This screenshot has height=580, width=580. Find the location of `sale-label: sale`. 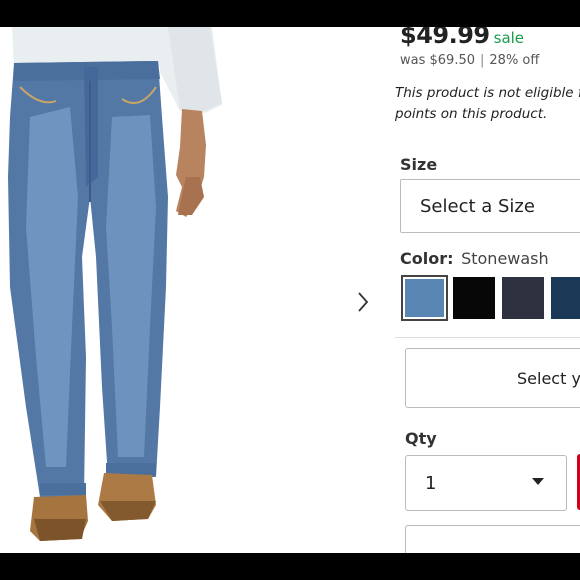

sale-label: sale is located at coordinates (509, 38).